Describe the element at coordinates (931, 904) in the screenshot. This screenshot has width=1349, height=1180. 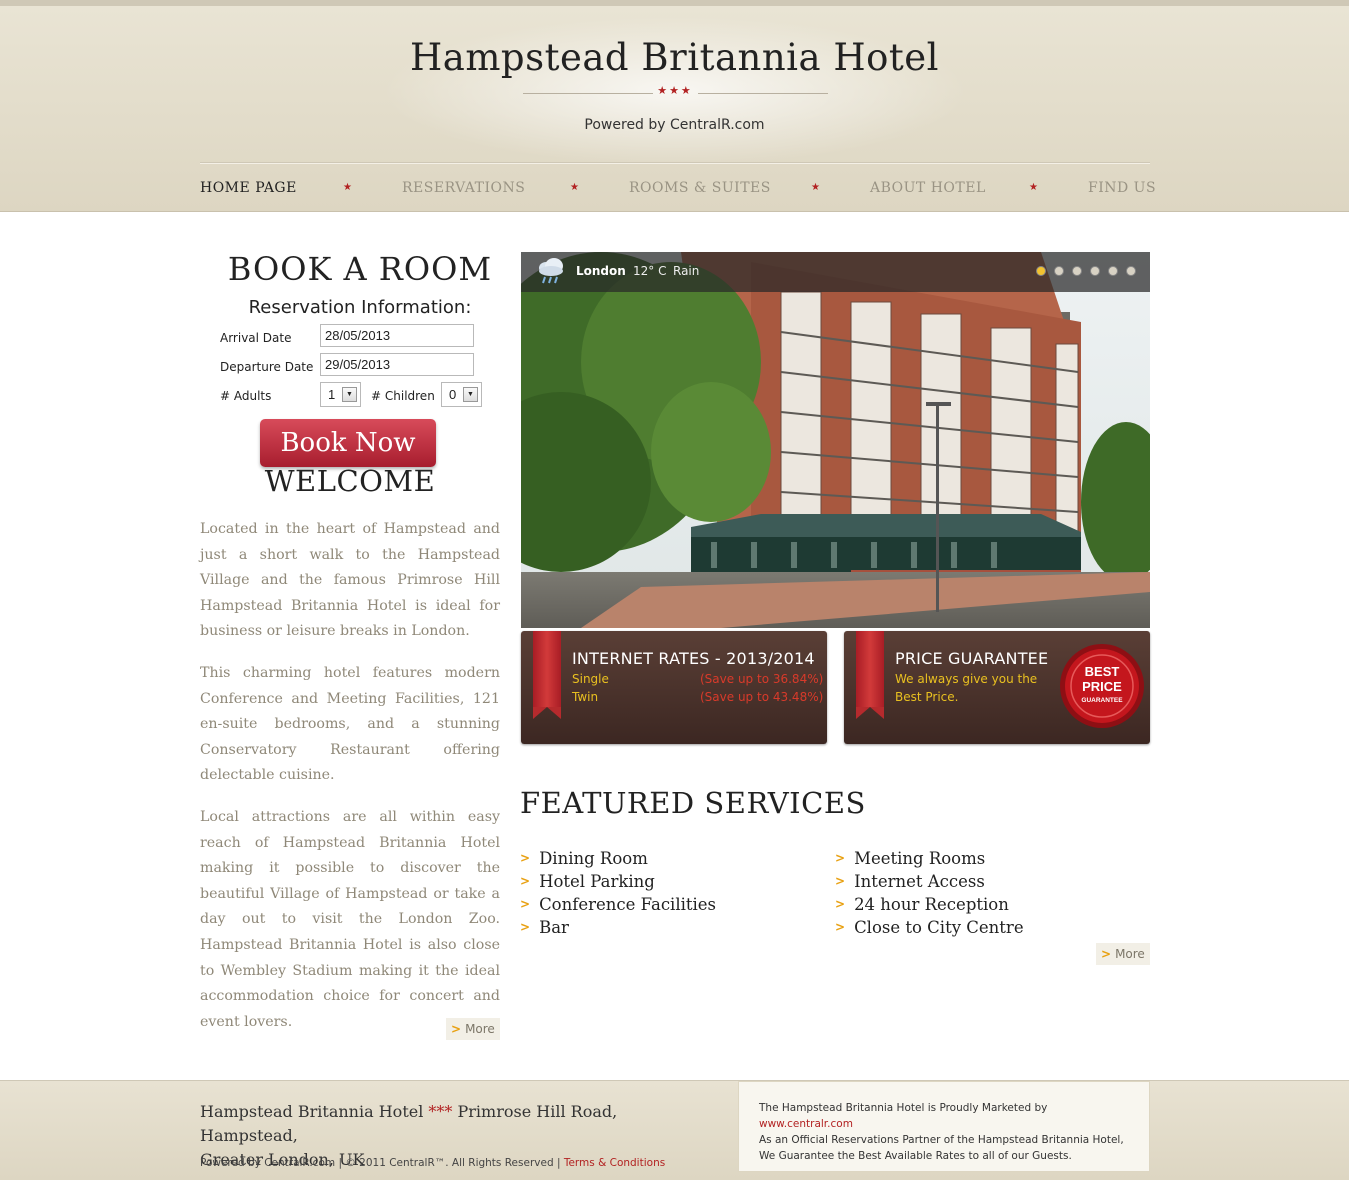
I see `service-label: 24 hour Reception` at that location.